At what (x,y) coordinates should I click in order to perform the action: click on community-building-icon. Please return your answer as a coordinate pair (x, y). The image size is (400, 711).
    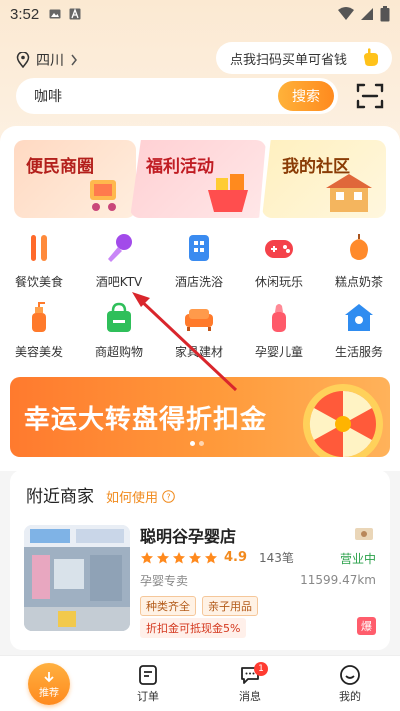
    Looking at the image, I should click on (349, 193).